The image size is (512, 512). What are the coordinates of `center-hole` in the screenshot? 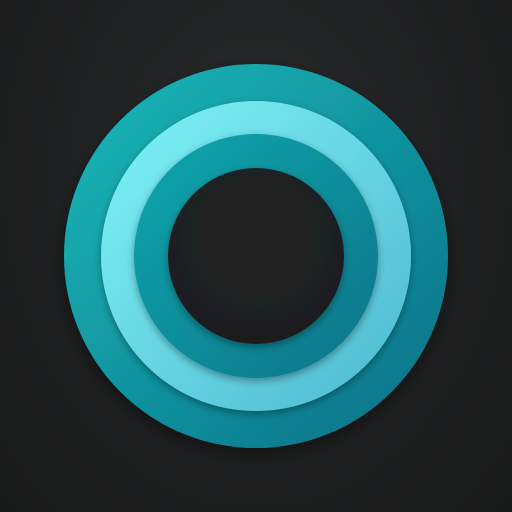 It's located at (256, 256).